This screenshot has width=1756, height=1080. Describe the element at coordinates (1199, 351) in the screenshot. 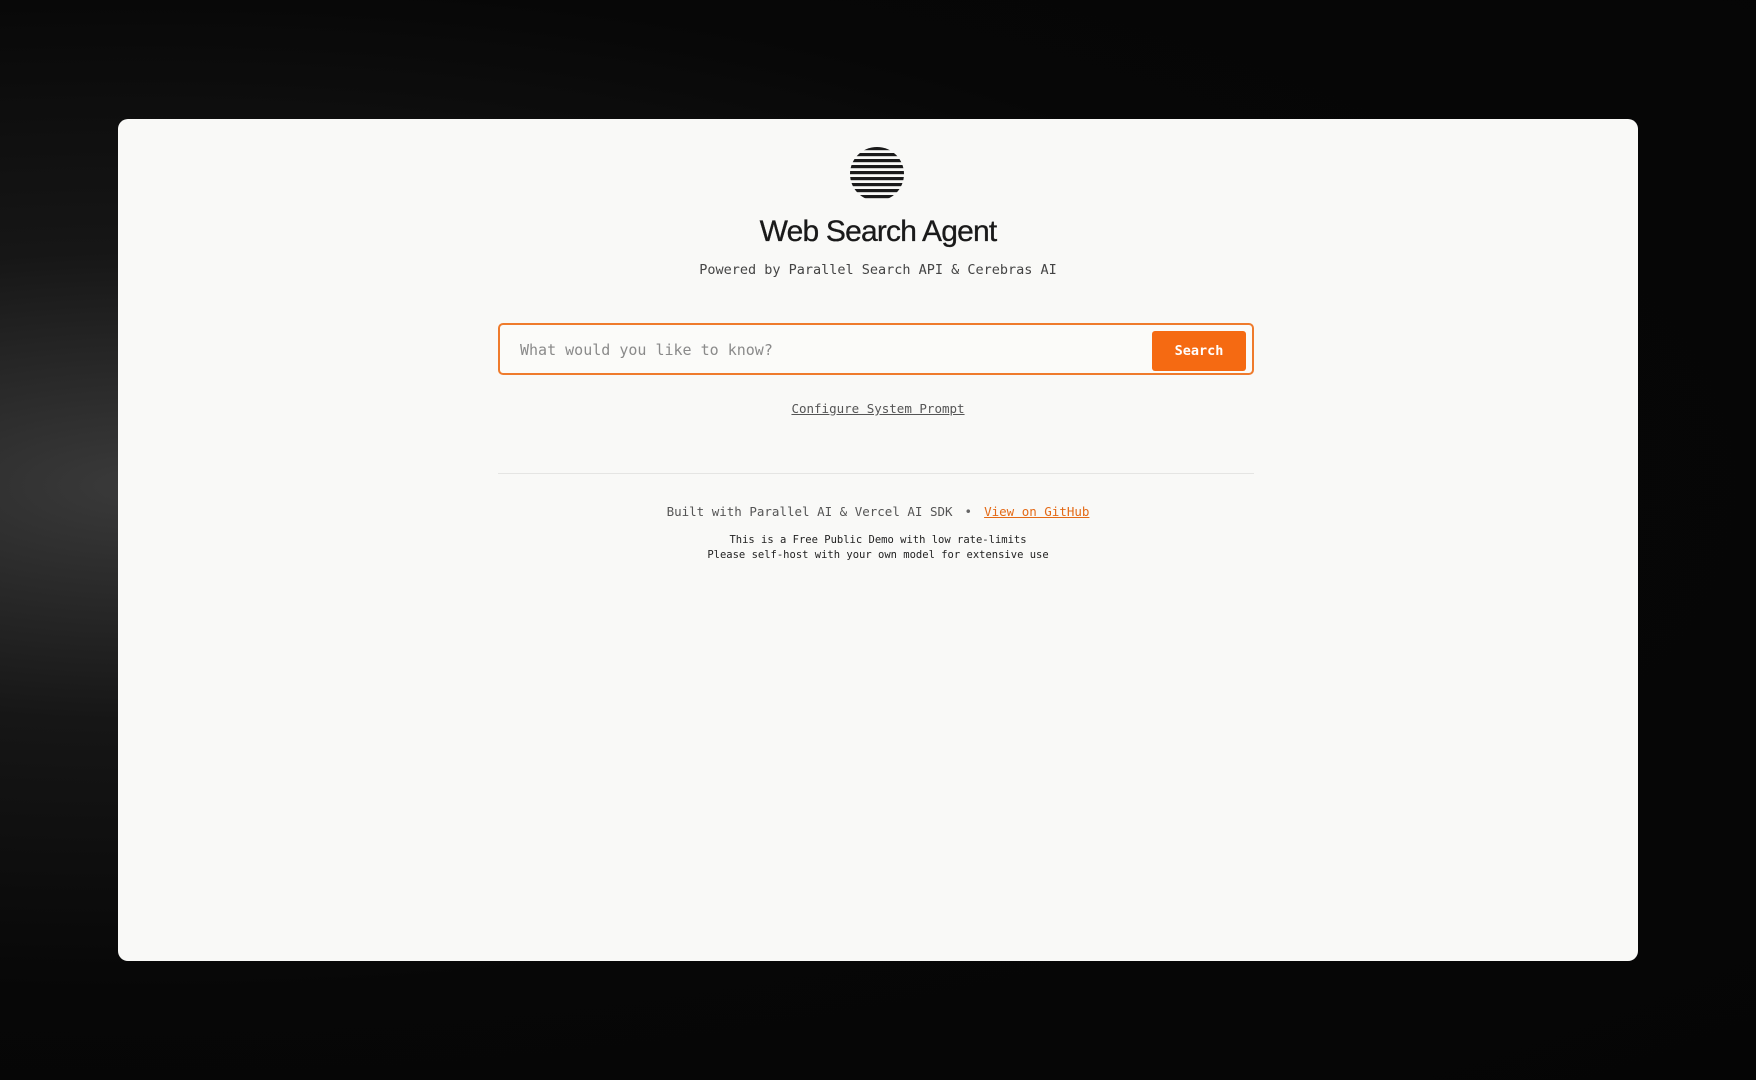

I see `search-button: Search` at that location.